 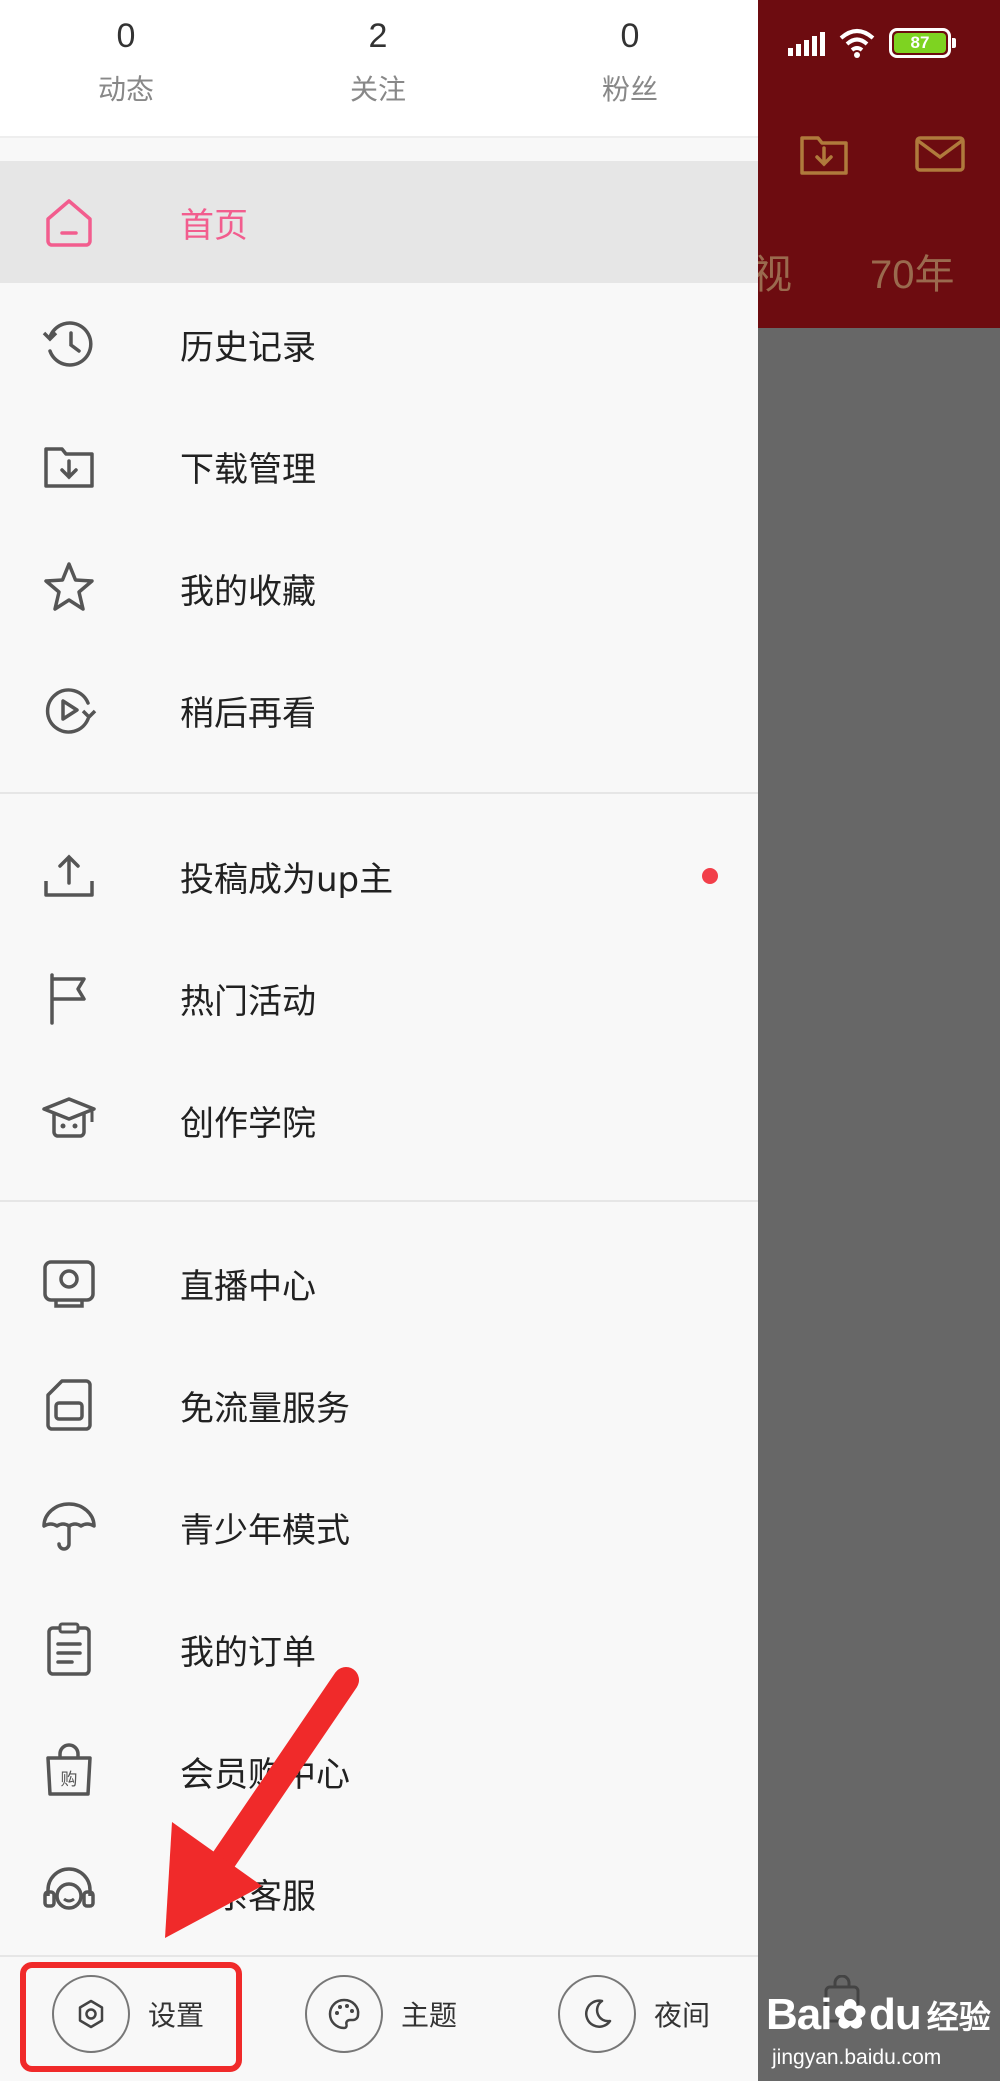 What do you see at coordinates (379, 588) in the screenshot?
I see `menu-item-favorites: 我的收藏` at bounding box center [379, 588].